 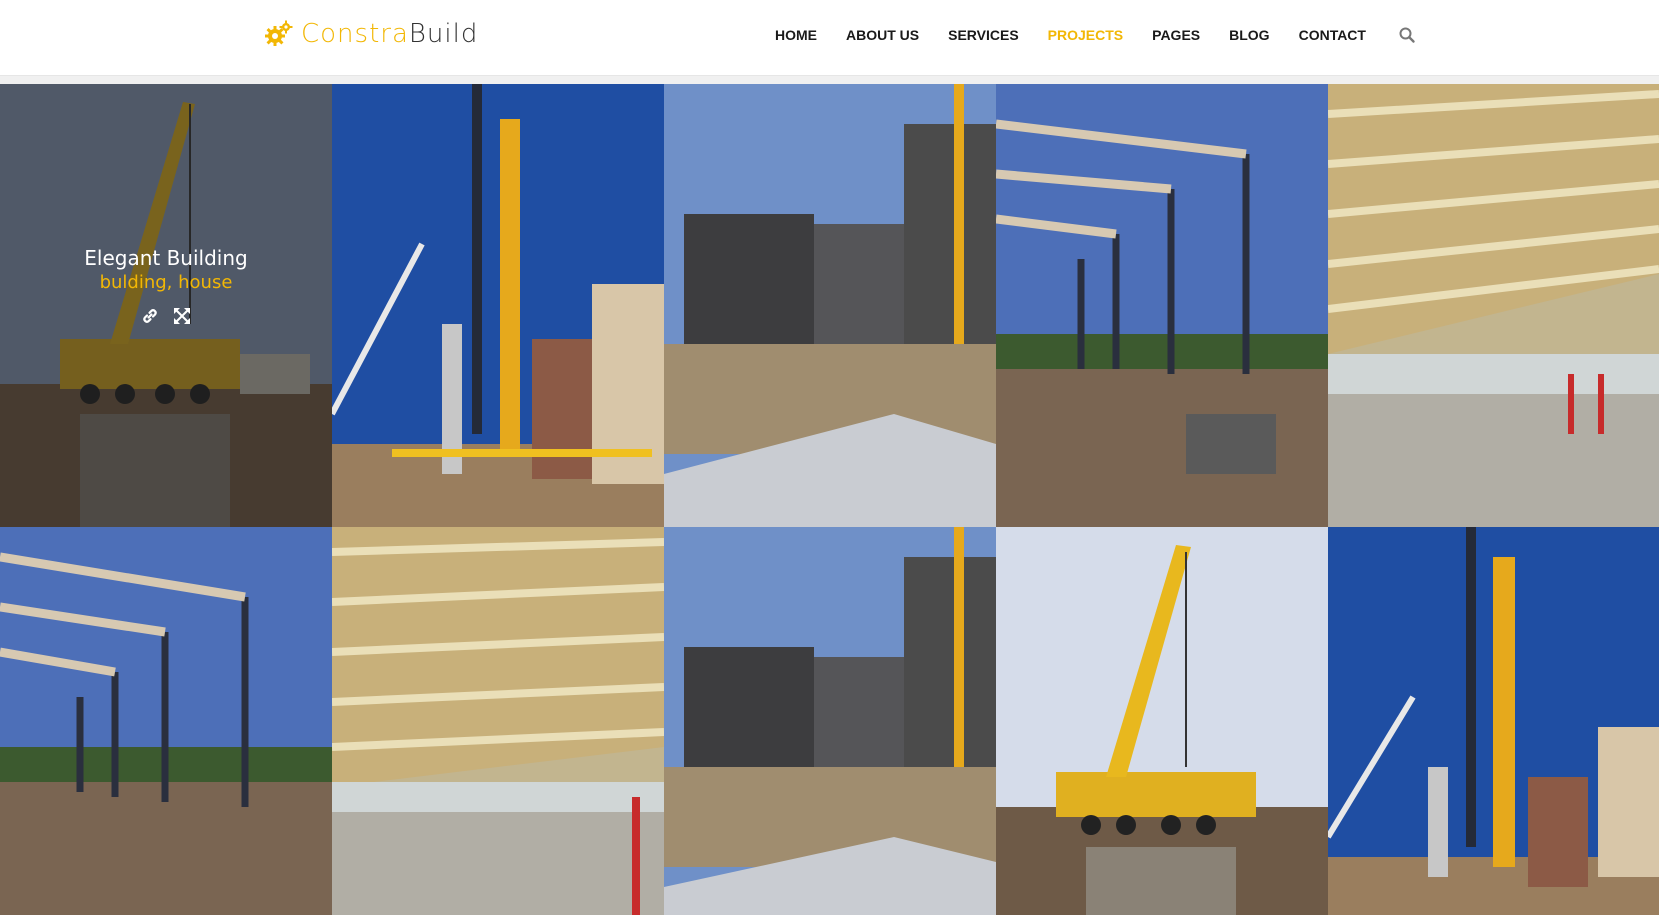 I want to click on nav-item-home: HOME, so click(x=796, y=35).